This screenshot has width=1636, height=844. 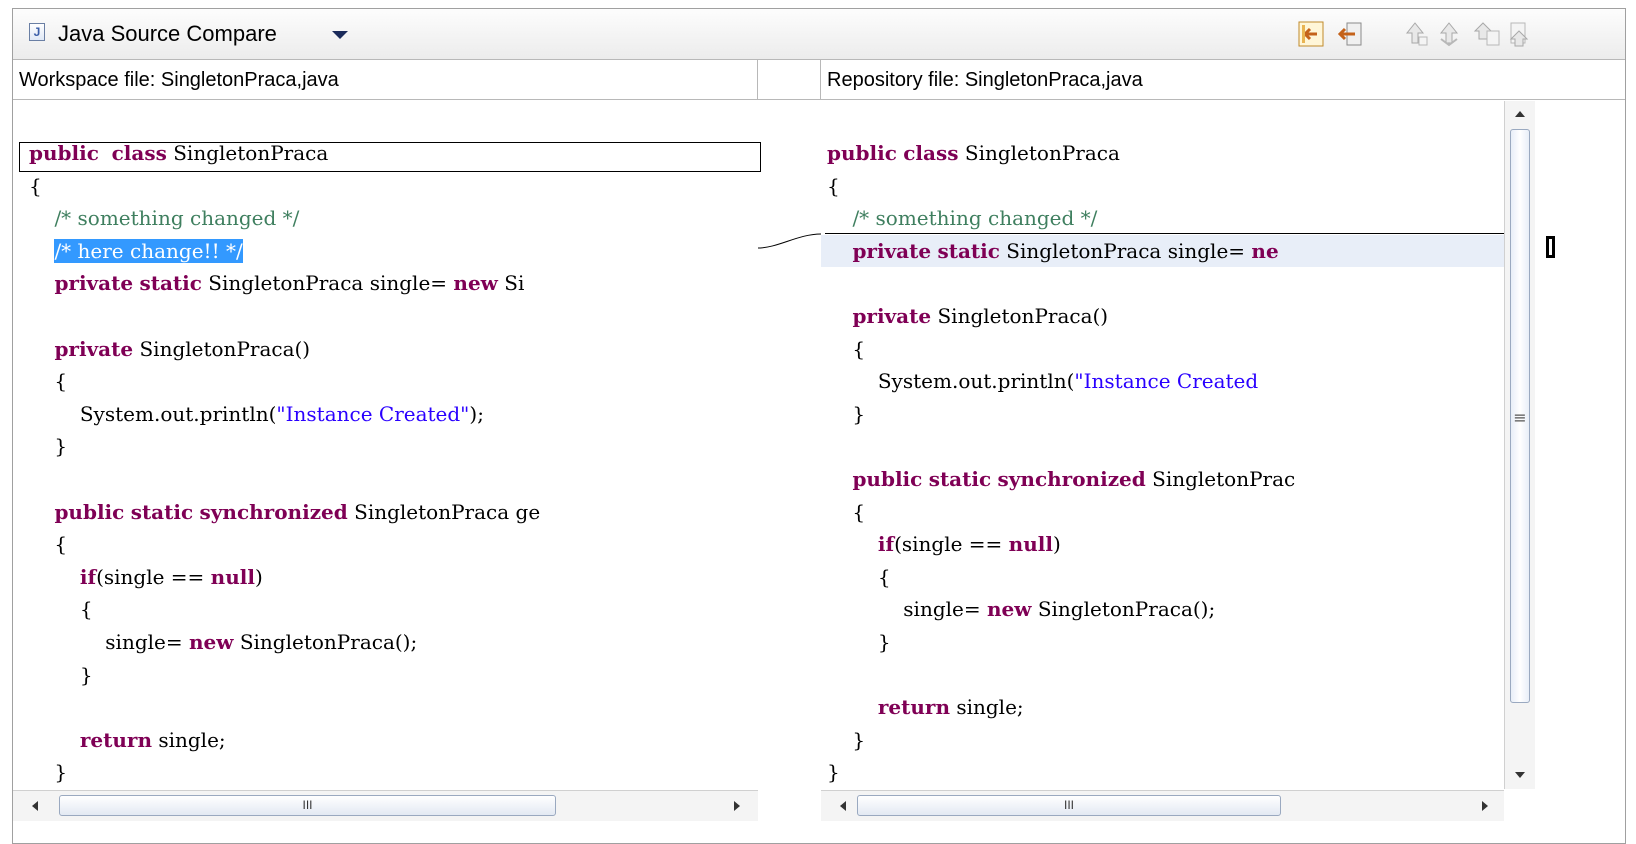 I want to click on next-change-button, so click(x=1487, y=34).